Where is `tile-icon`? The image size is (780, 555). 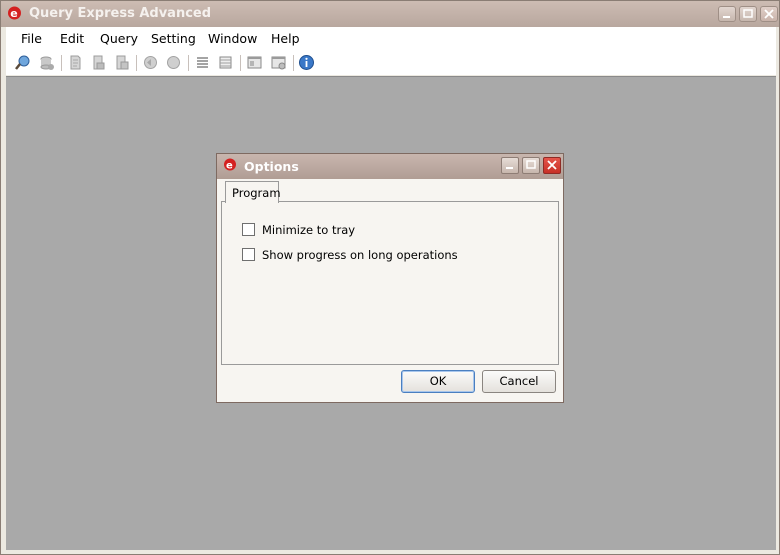 tile-icon is located at coordinates (254, 62).